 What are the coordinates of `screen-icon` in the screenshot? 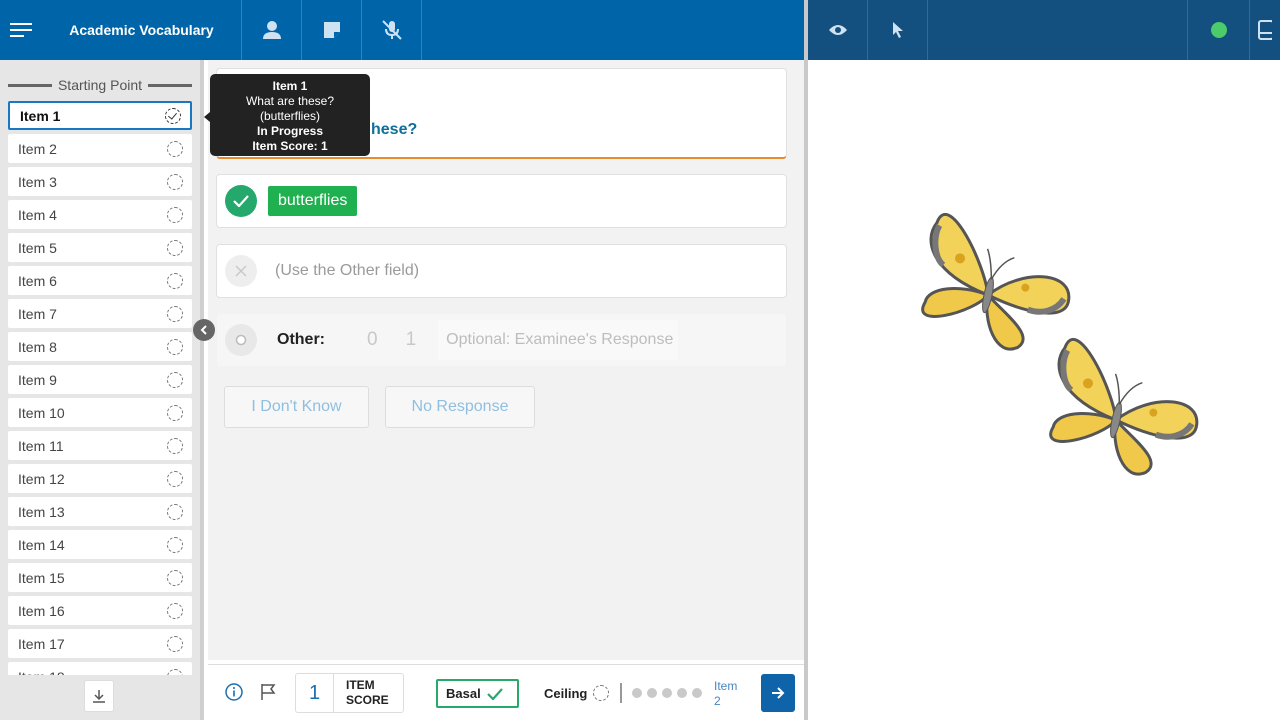 It's located at (1265, 30).